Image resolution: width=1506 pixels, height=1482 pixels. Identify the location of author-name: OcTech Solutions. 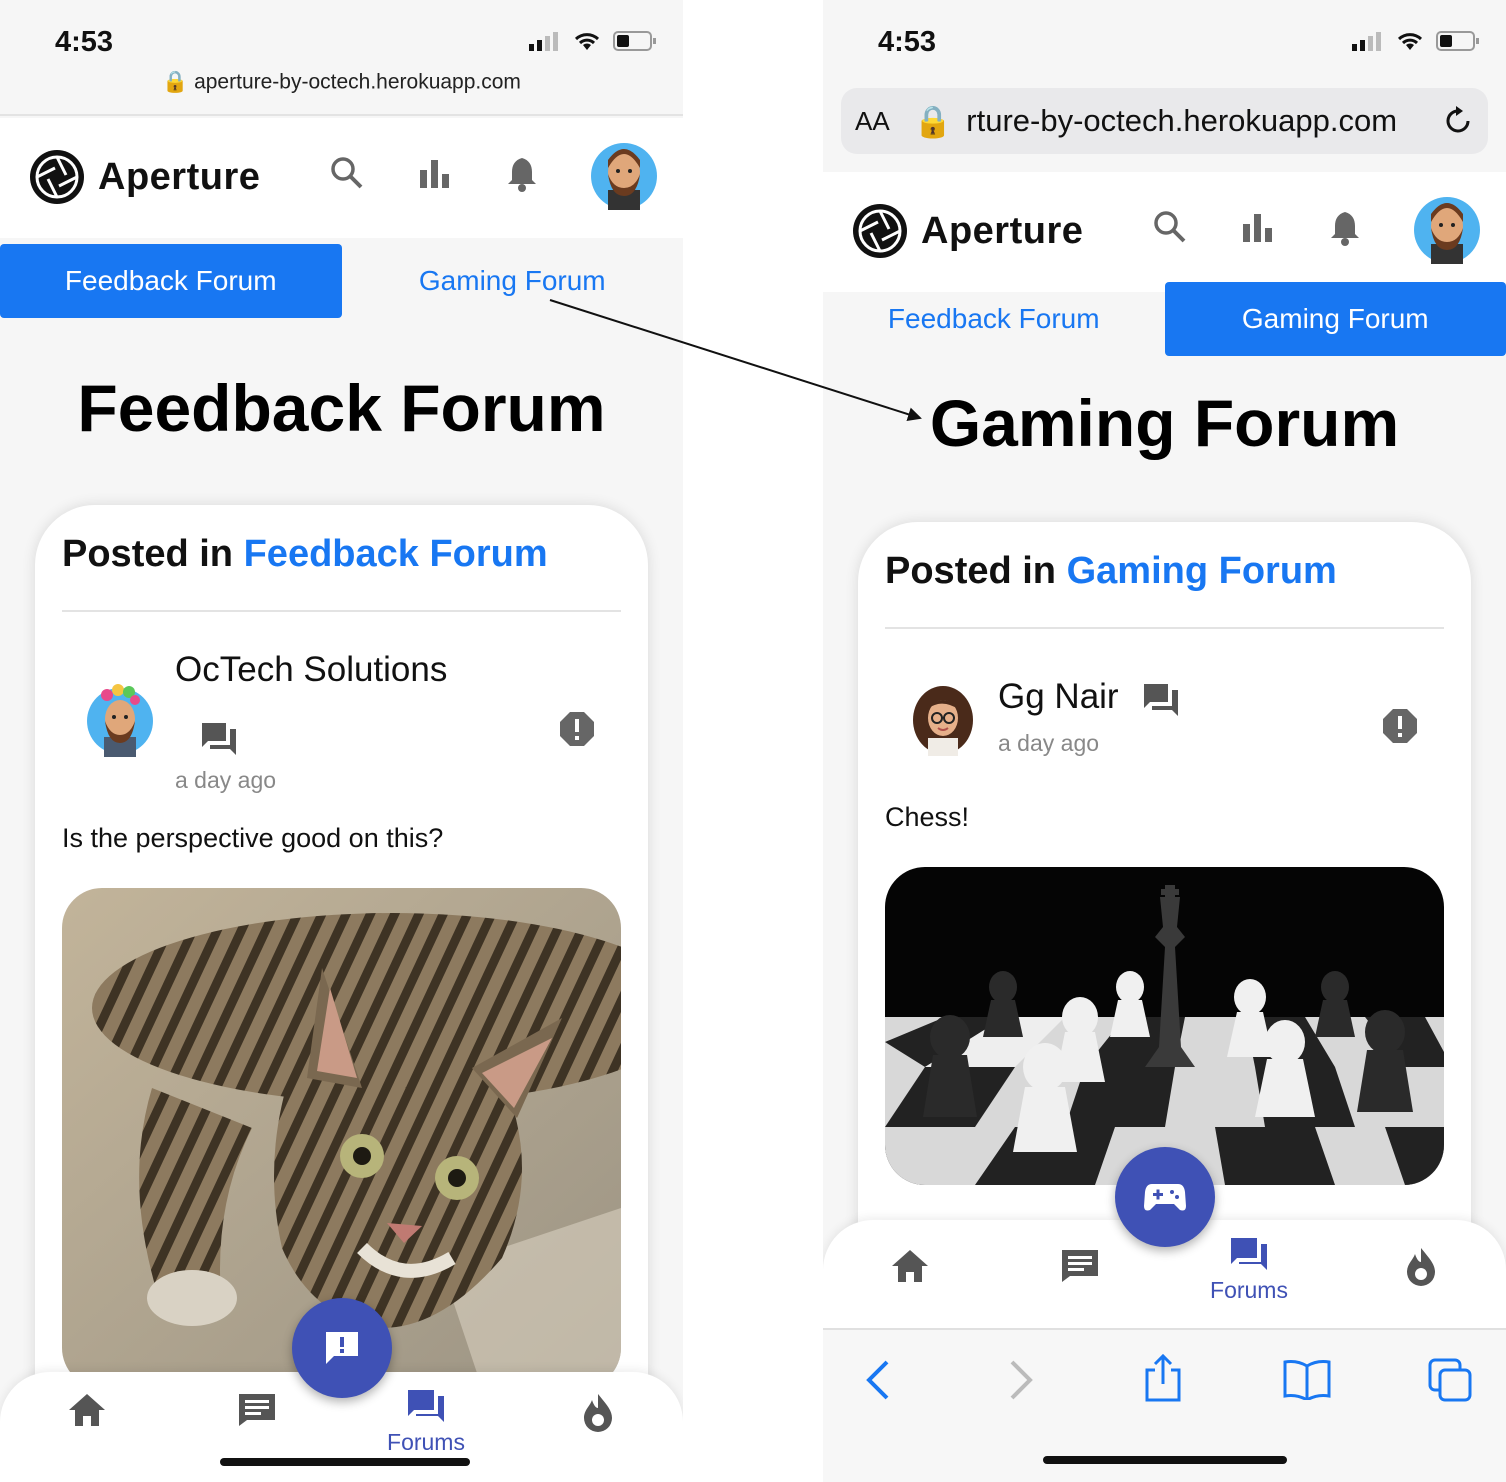
(311, 670).